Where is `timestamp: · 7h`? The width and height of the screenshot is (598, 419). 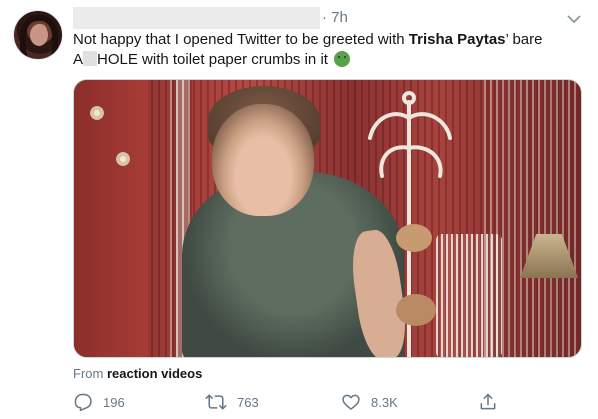 timestamp: · 7h is located at coordinates (335, 17).